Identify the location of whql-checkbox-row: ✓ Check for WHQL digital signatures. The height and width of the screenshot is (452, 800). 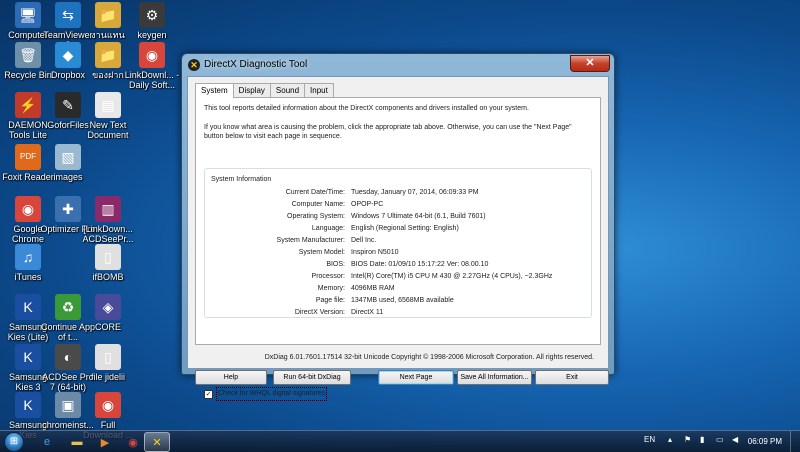
(266, 394).